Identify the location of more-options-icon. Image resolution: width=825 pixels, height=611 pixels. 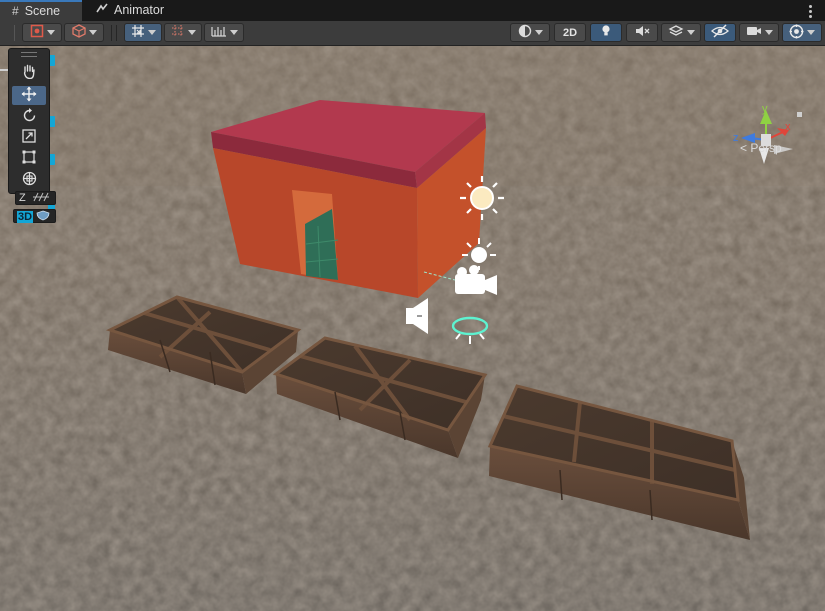
(810, 11).